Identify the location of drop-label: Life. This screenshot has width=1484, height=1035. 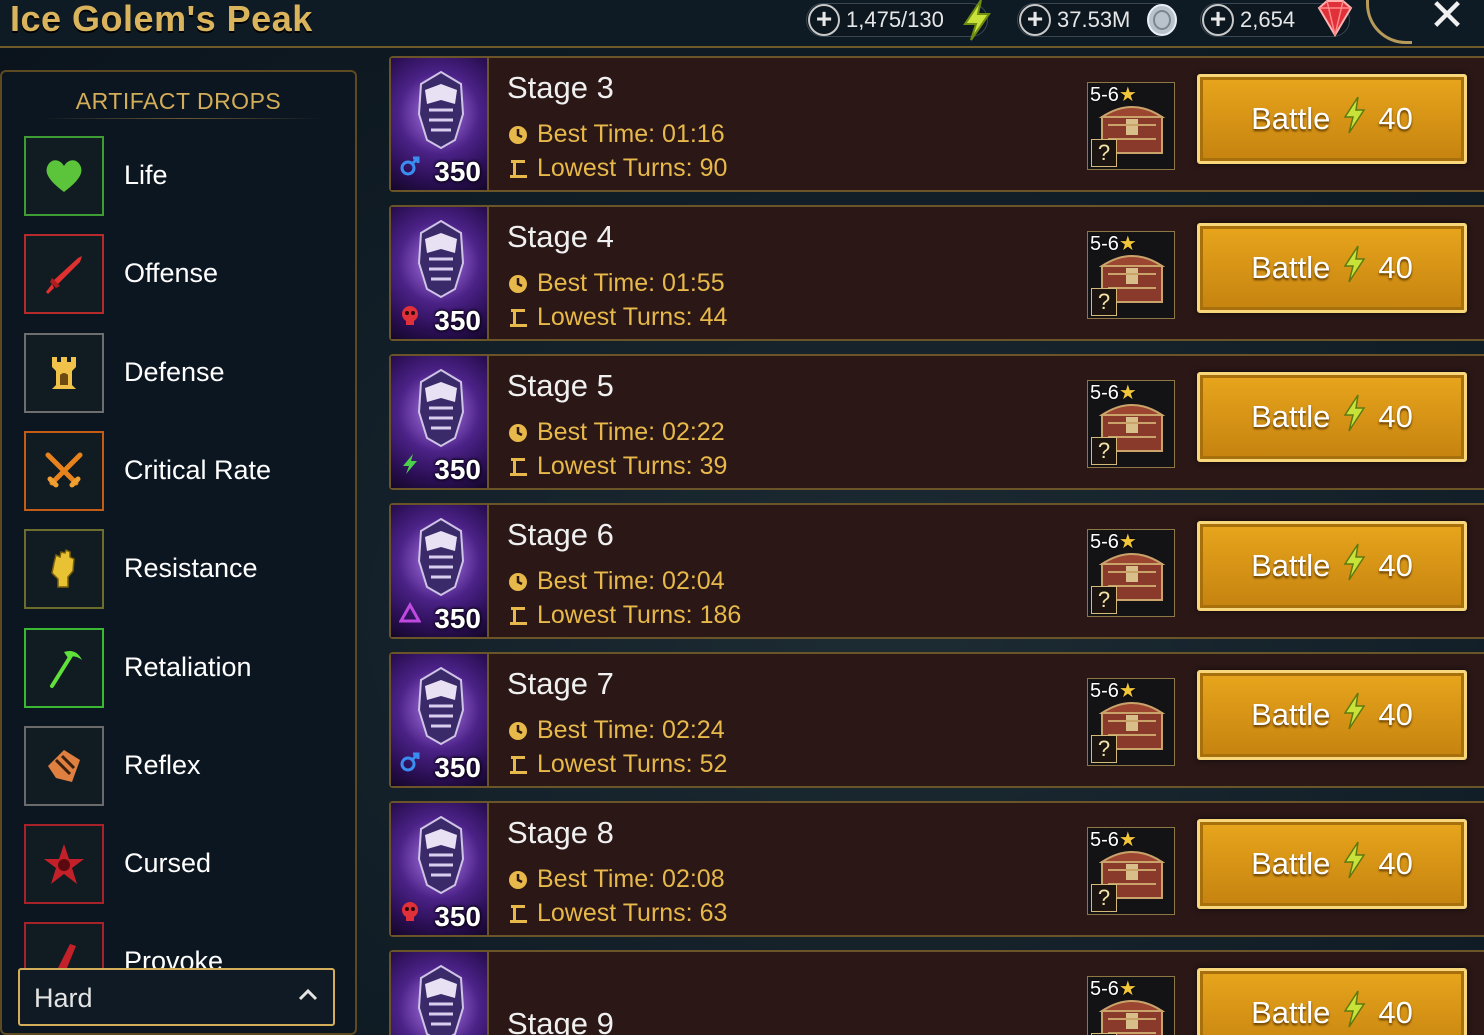
(146, 175).